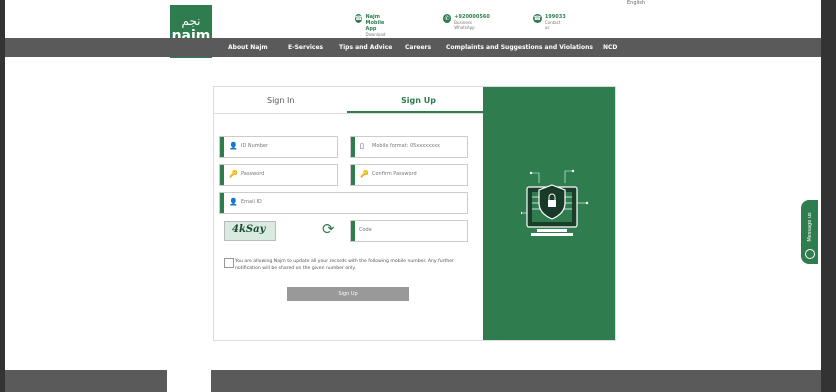  I want to click on footer-main-block, so click(516, 381).